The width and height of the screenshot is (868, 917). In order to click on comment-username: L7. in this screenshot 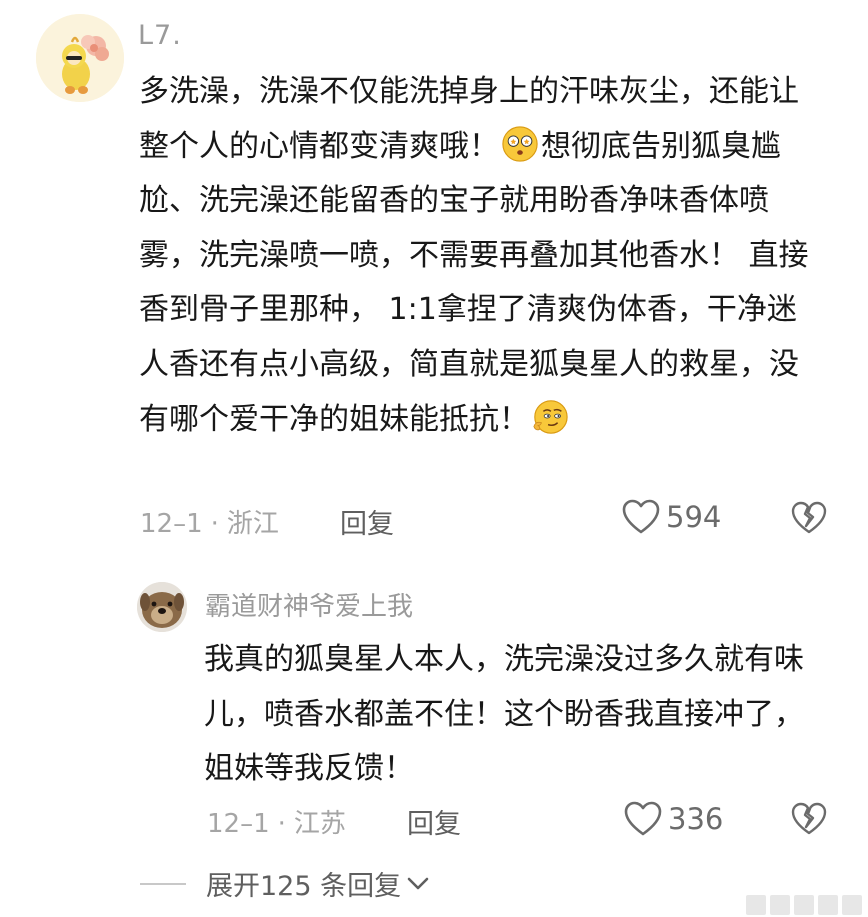, I will do `click(160, 35)`.